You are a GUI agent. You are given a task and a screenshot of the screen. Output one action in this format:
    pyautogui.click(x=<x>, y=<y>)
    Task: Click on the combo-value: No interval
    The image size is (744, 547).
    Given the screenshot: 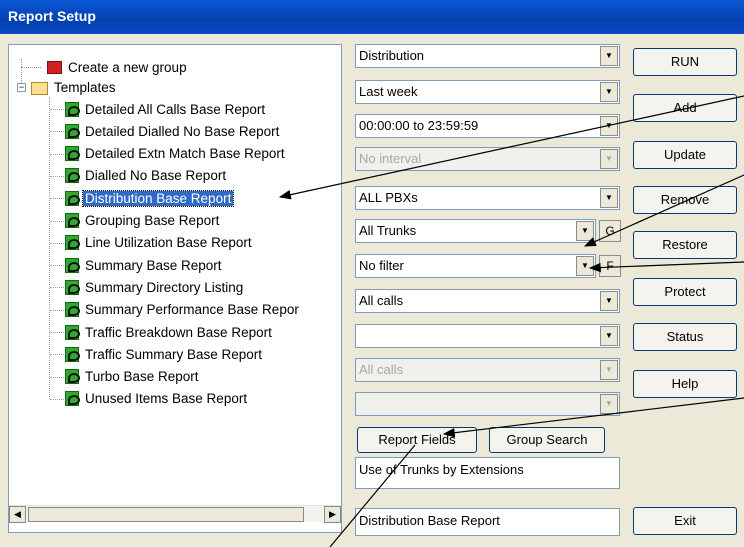 What is the action you would take?
    pyautogui.click(x=390, y=158)
    